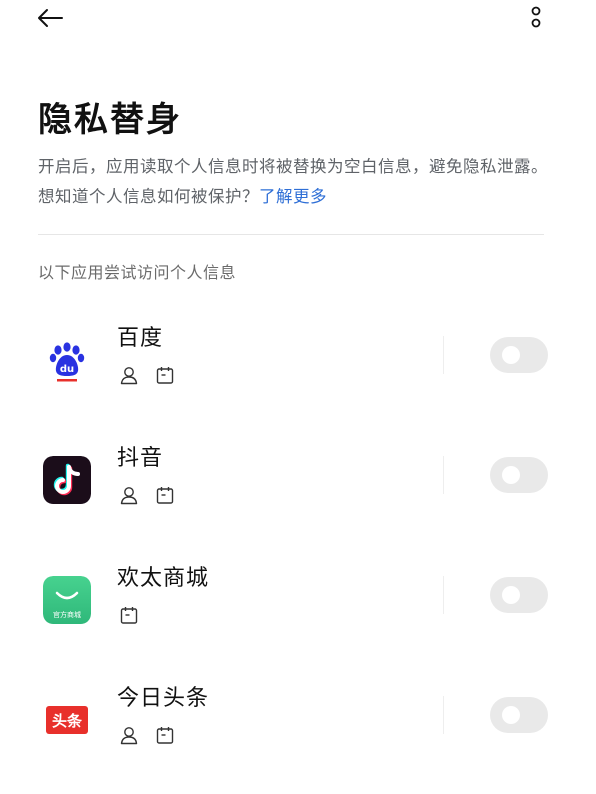  I want to click on privacy-toggle-heytap-mall, so click(519, 595).